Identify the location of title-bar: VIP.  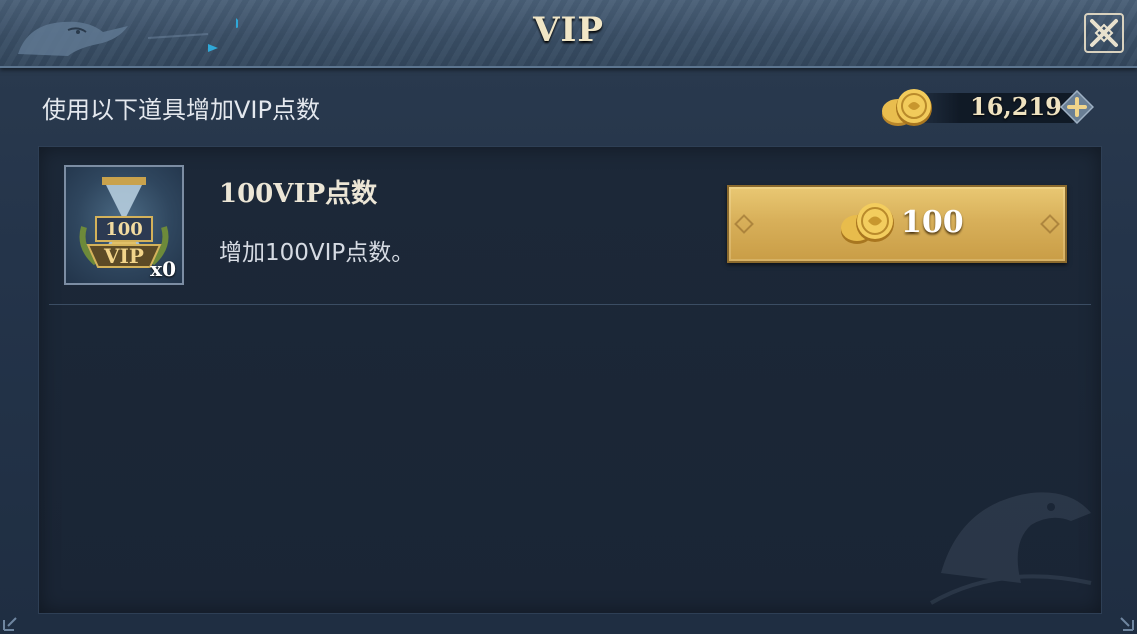
(568, 34).